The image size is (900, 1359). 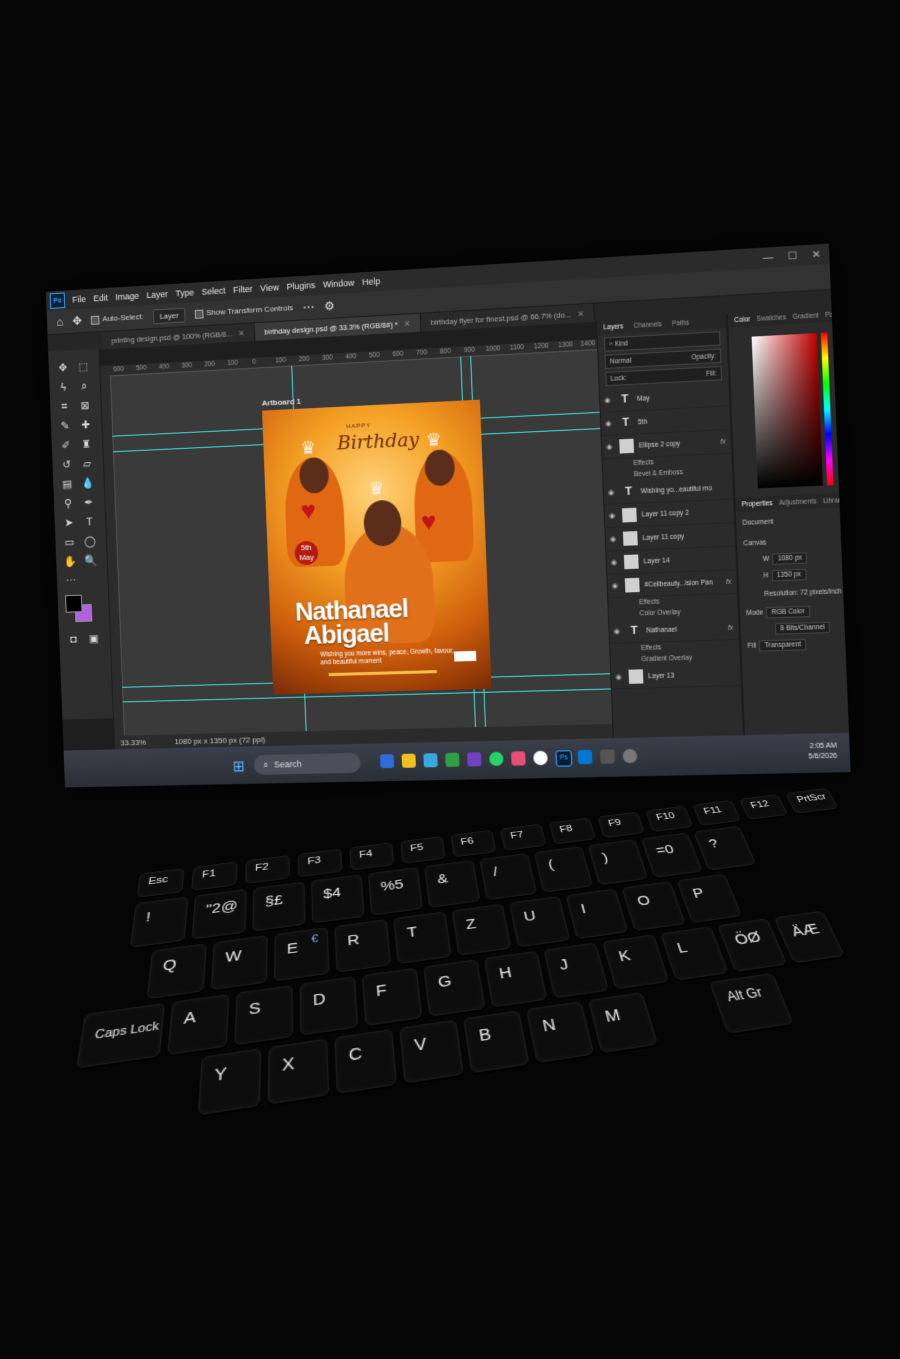 I want to click on photoshop-taskbar-icon: Ps, so click(x=563, y=758).